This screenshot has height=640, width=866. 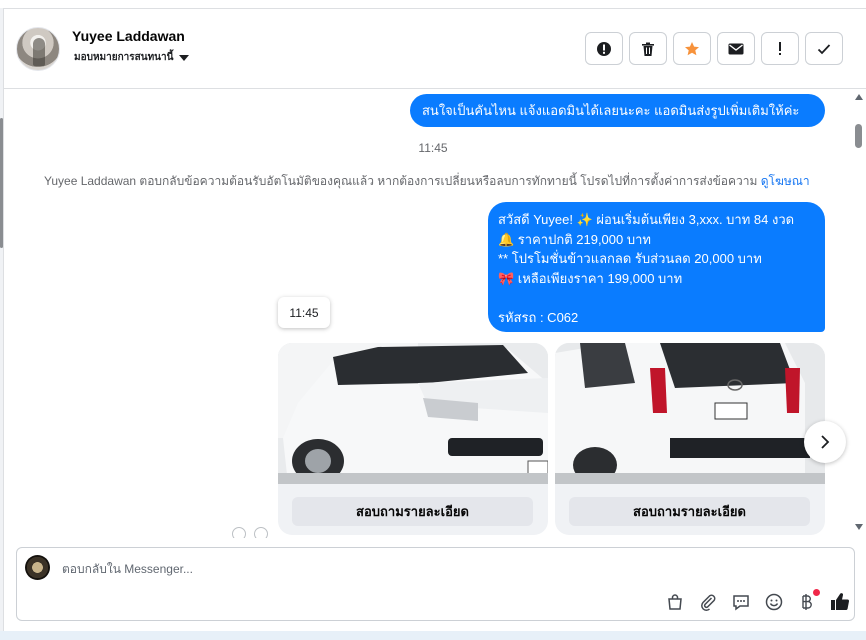 What do you see at coordinates (785, 181) in the screenshot?
I see `view-ad-link: ดูโฆษณา` at bounding box center [785, 181].